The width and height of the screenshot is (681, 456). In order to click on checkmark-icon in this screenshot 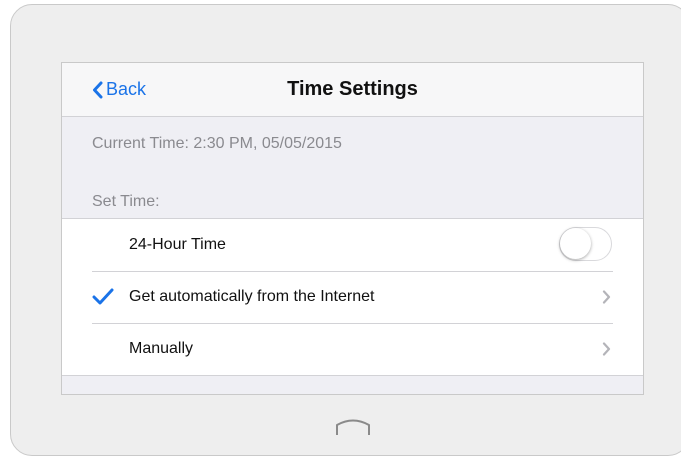, I will do `click(103, 299)`.